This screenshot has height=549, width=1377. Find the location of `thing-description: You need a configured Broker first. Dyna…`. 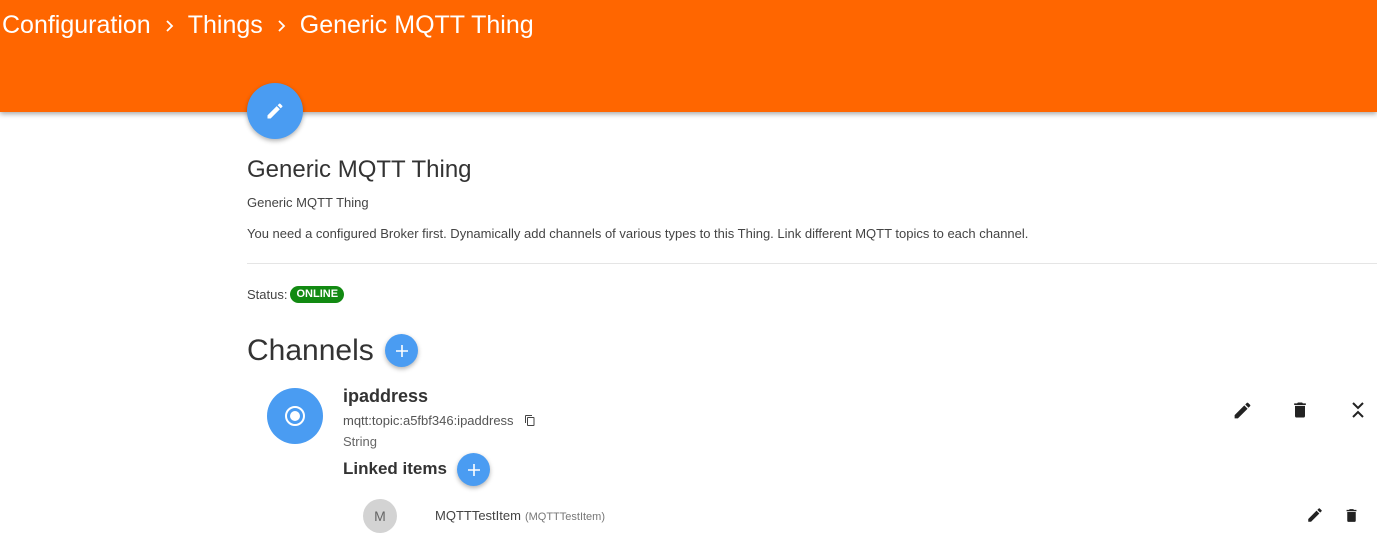

thing-description: You need a configured Broker first. Dyna… is located at coordinates (638, 233).